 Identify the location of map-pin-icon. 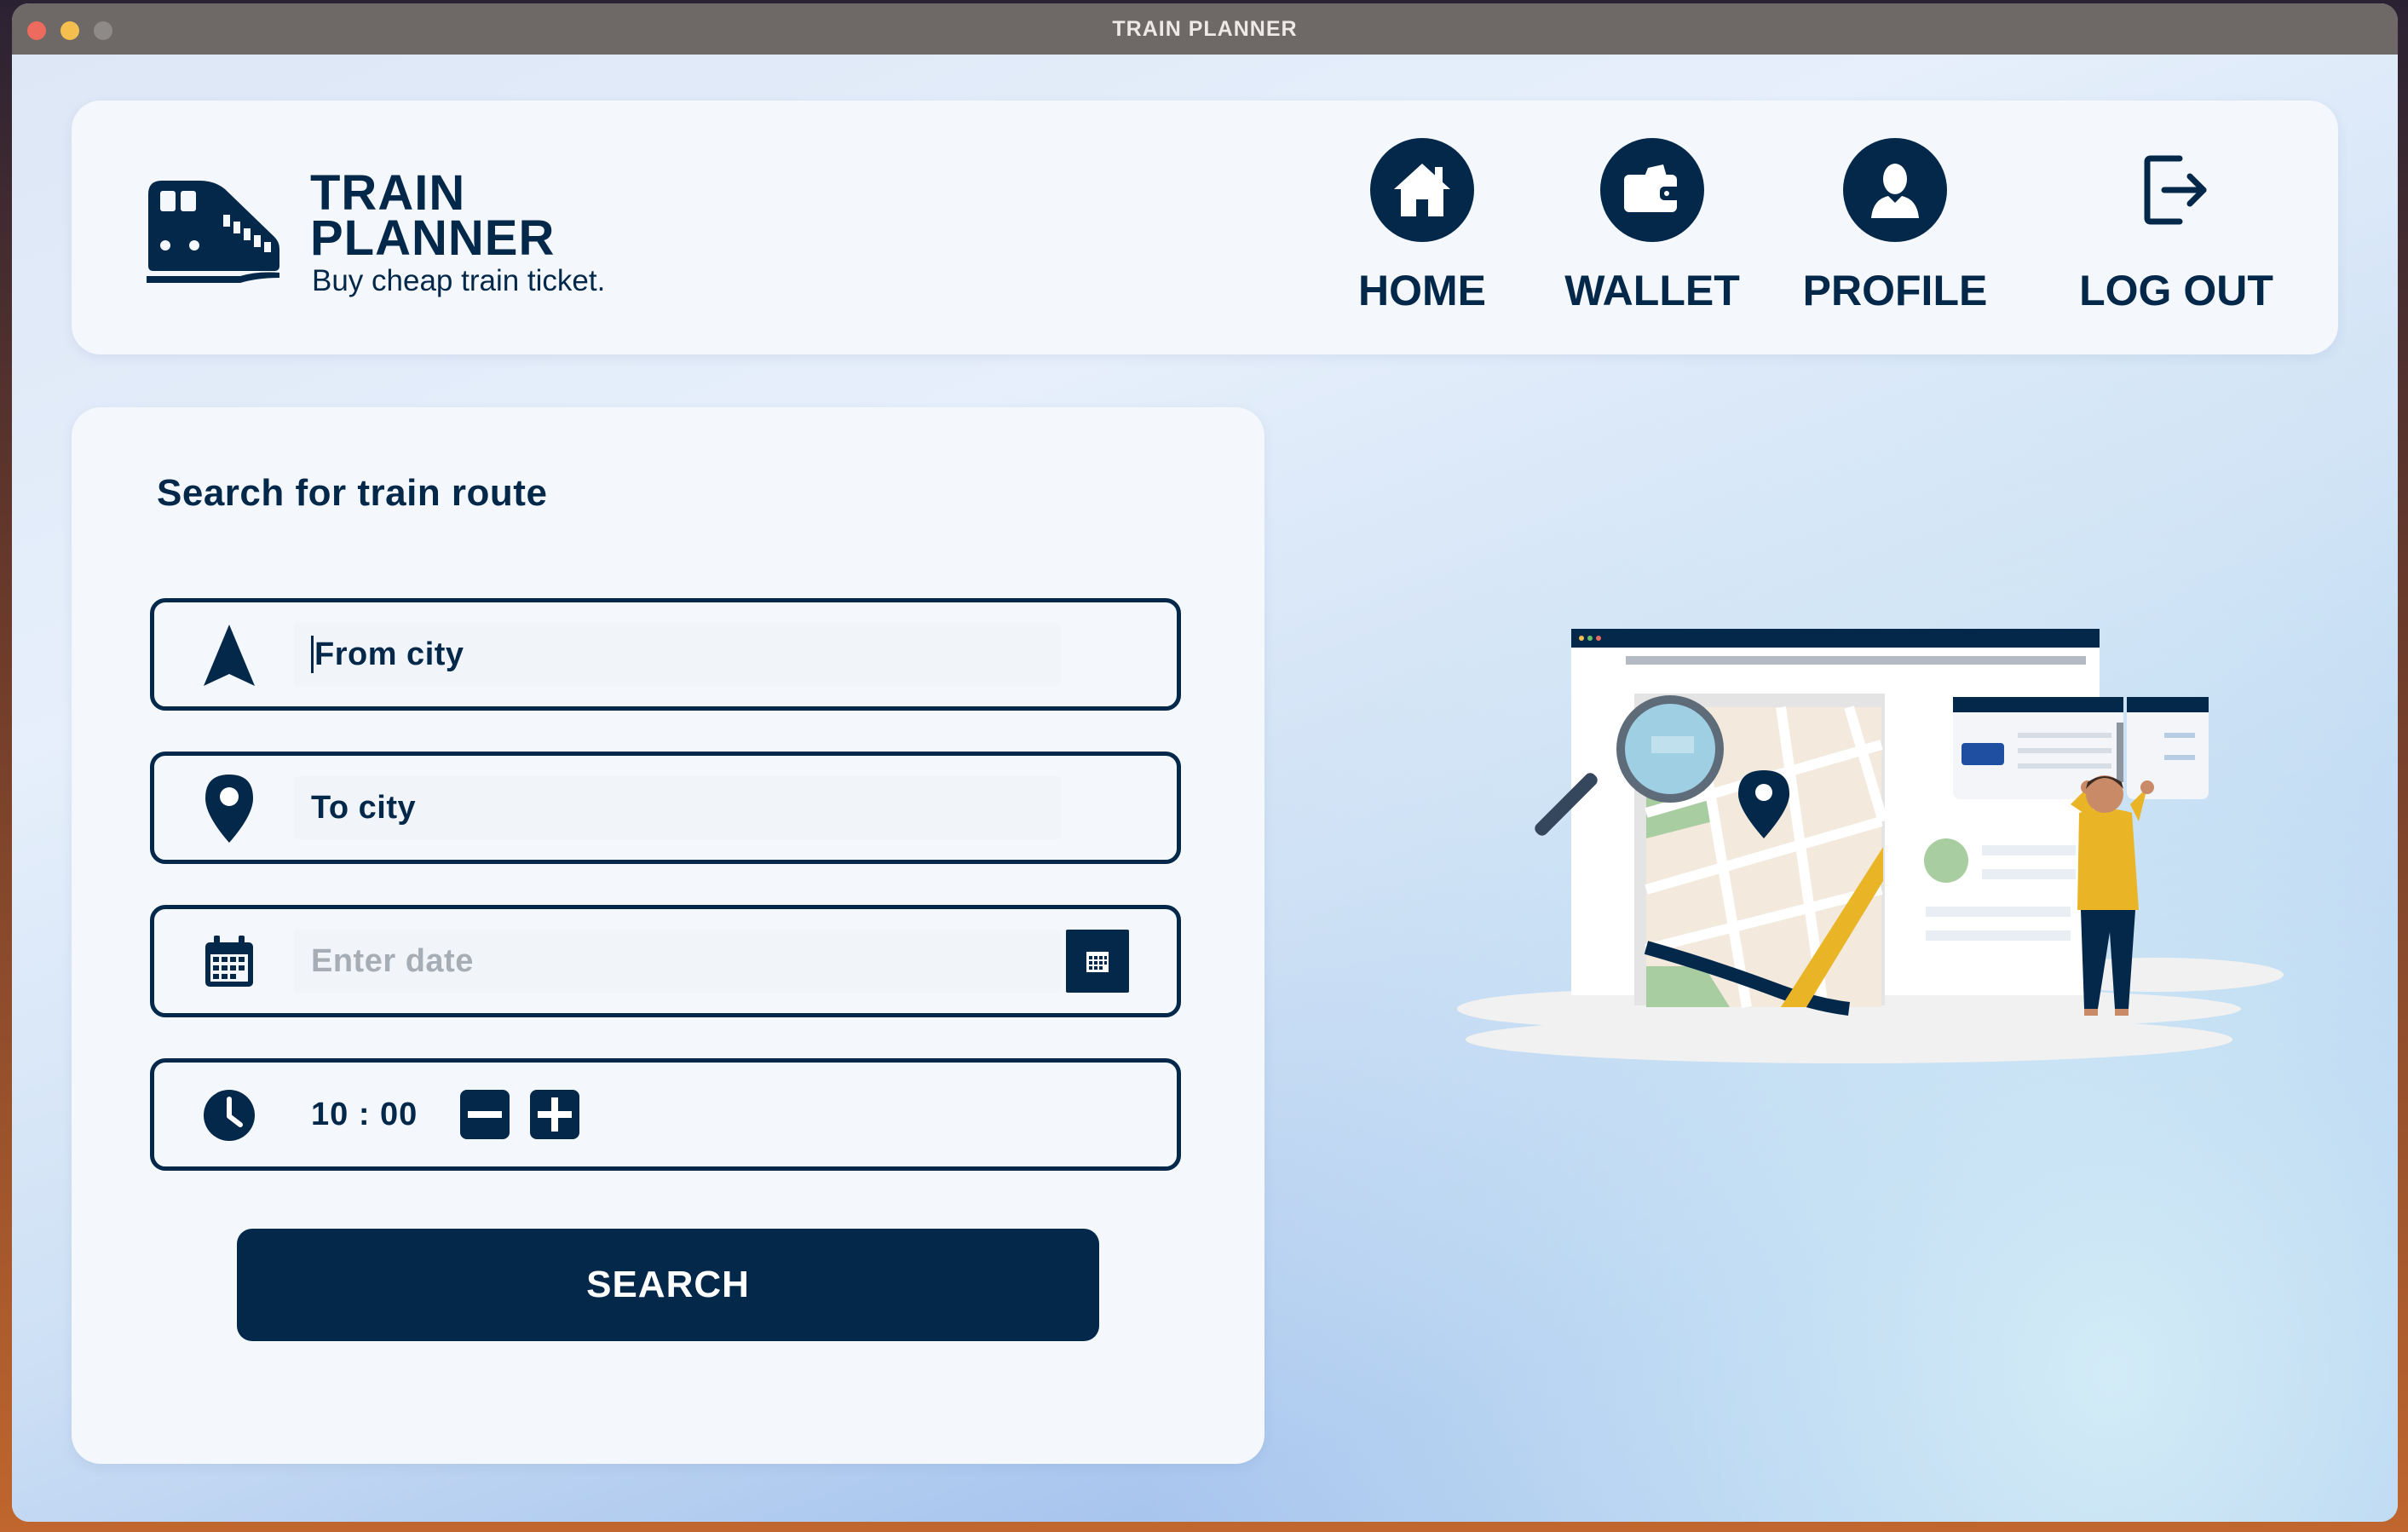
(229, 809).